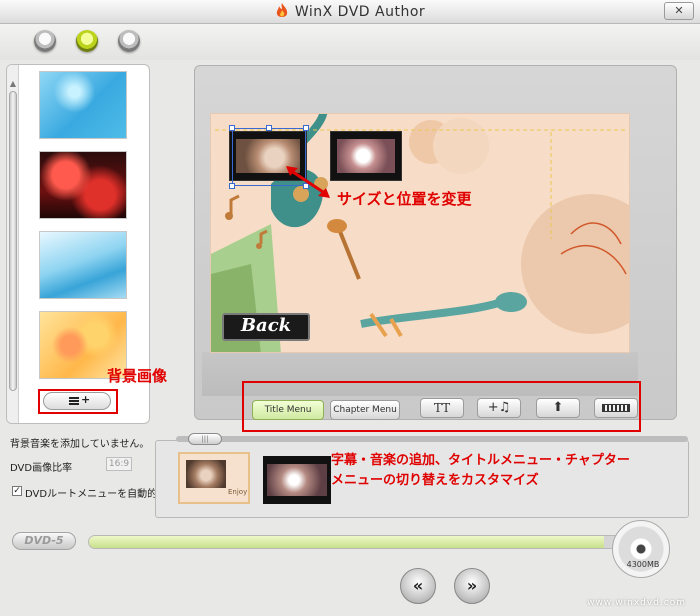 This screenshot has height=616, width=700. I want to click on menu-strip-scroll-thumb: |||, so click(205, 439).